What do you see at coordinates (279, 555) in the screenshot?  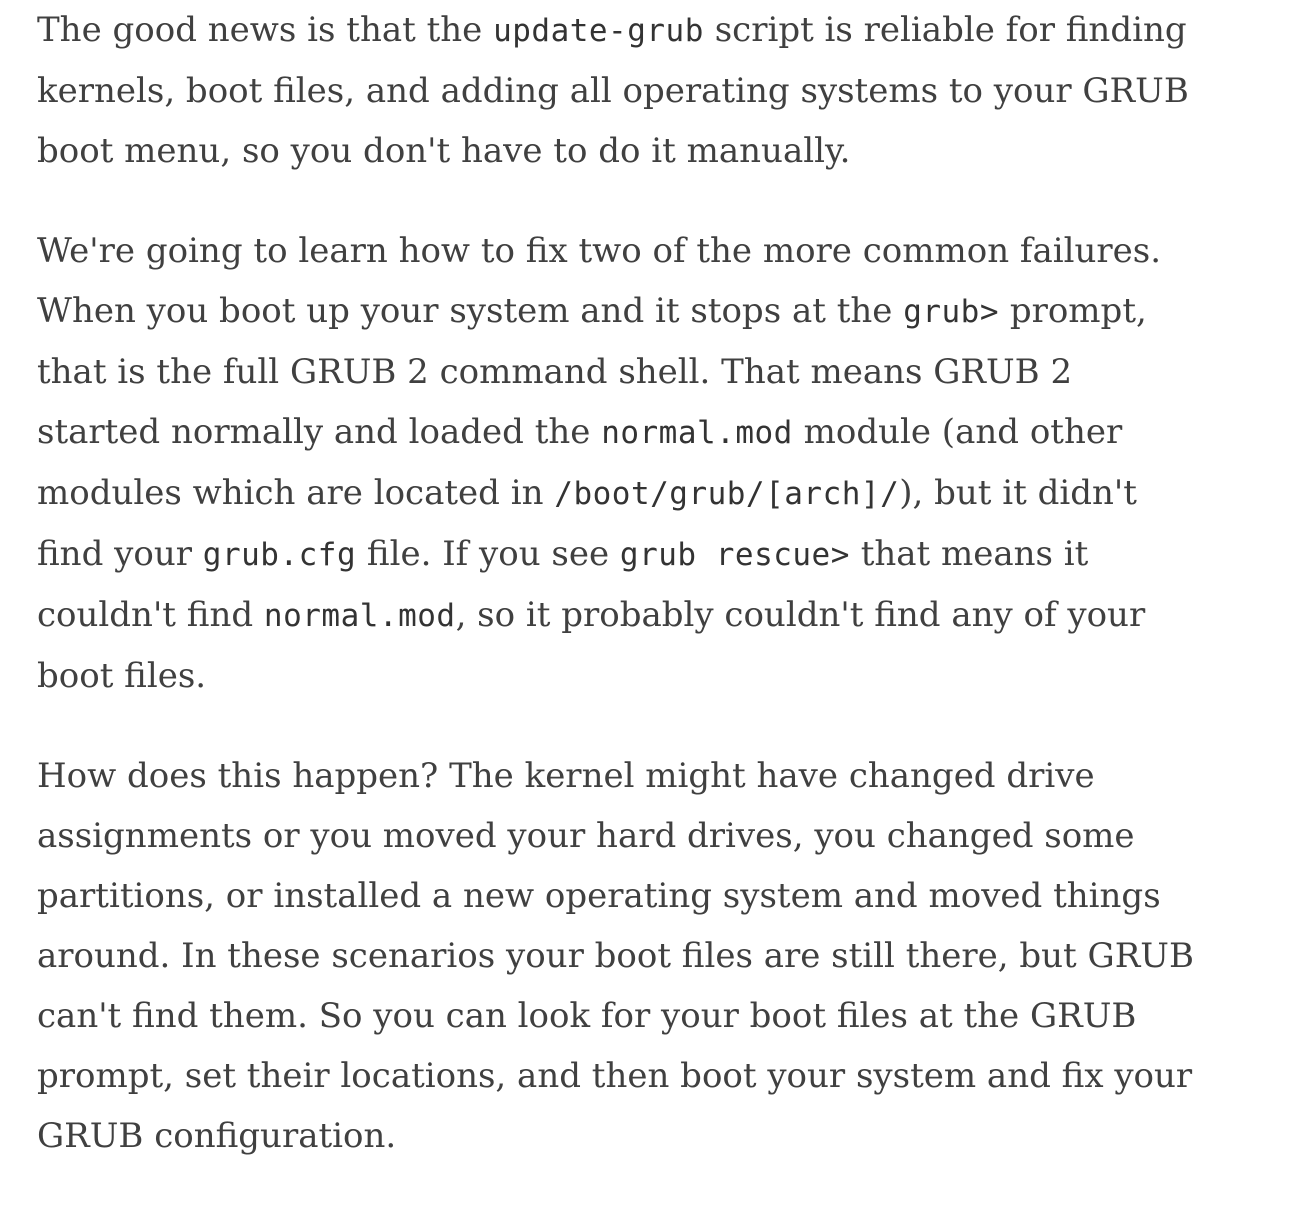 I see `code-grub-cfg: grub.cfg` at bounding box center [279, 555].